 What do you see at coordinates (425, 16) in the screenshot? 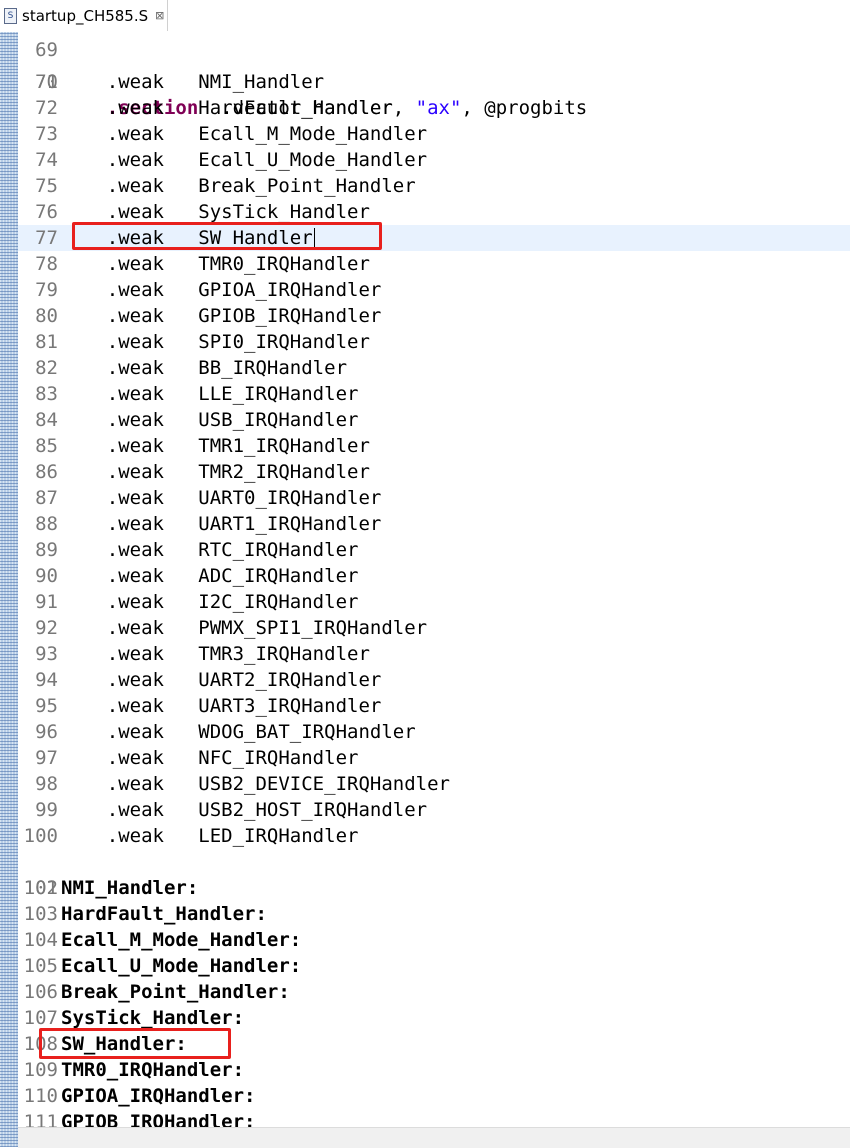
I see `editor-tab-bar: S startup_CH585.S ⊠` at bounding box center [425, 16].